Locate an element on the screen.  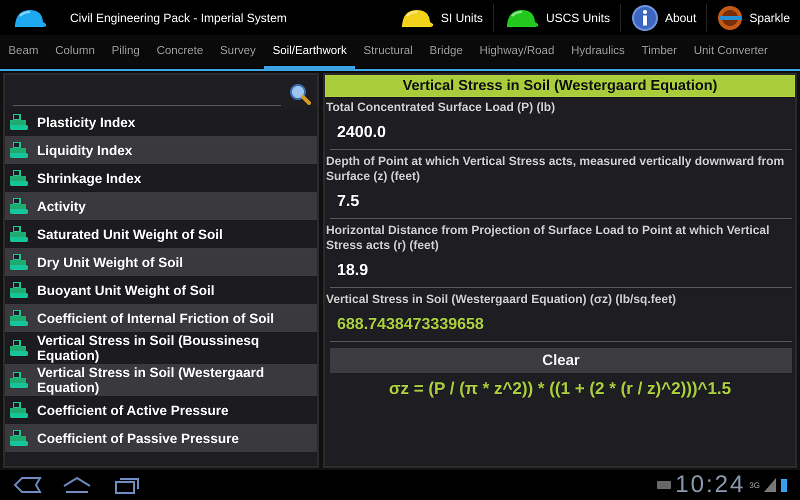
calculator-title: Vertical Stress in Soil (Westergaard Equation) is located at coordinates (560, 86).